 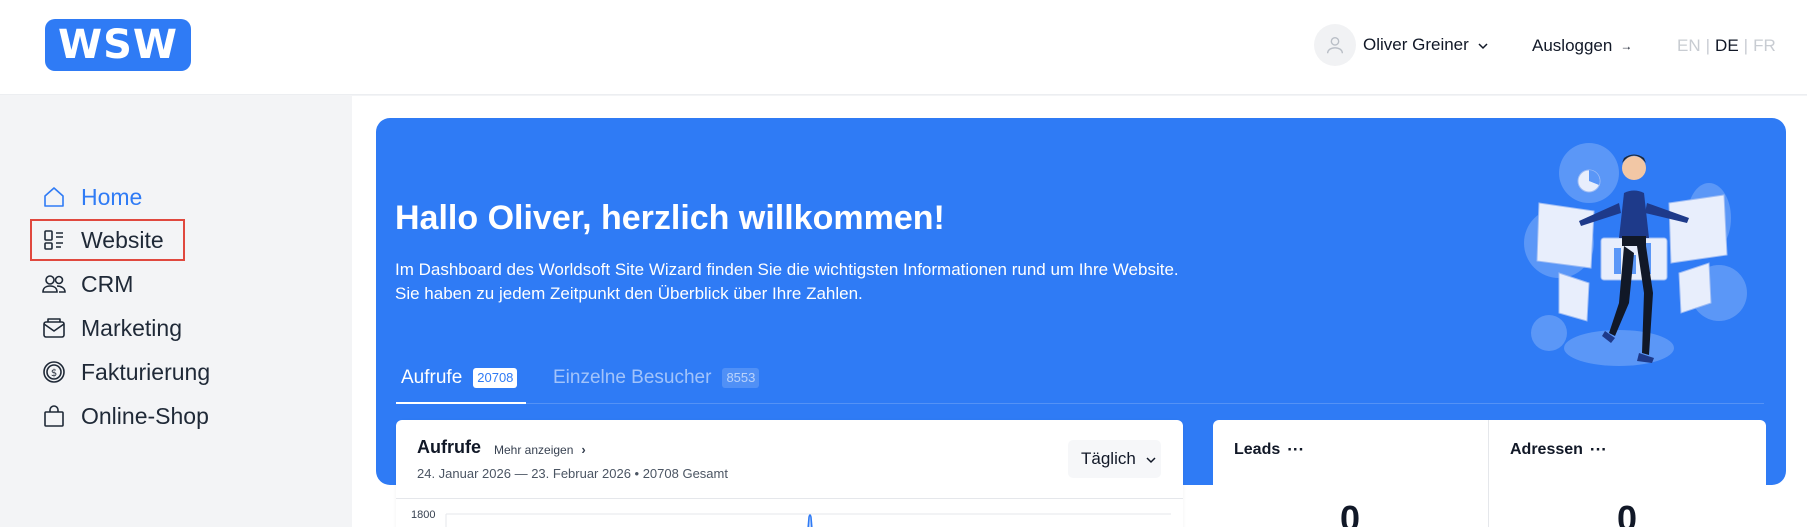 I want to click on user-menu: Oliver Greiner, so click(x=1401, y=45).